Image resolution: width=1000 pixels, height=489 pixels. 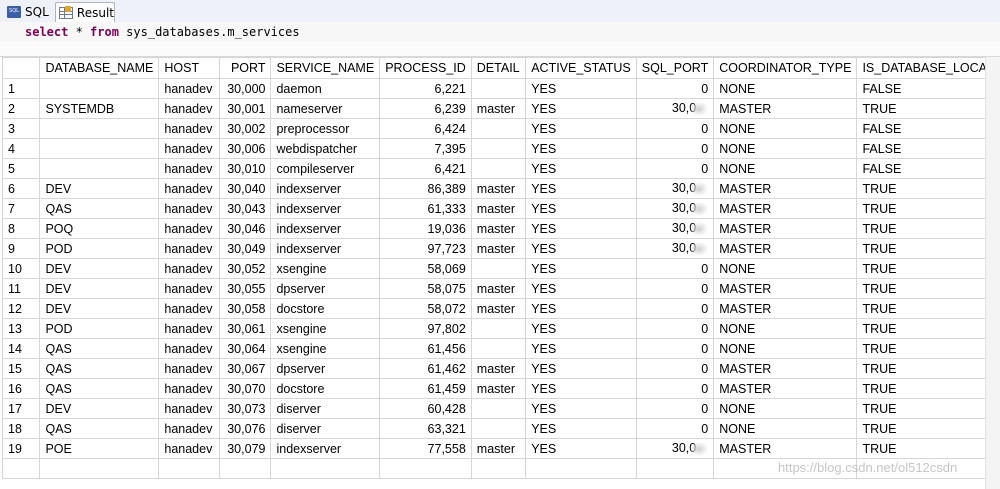 What do you see at coordinates (425, 388) in the screenshot?
I see `cell-process-id: 61,459` at bounding box center [425, 388].